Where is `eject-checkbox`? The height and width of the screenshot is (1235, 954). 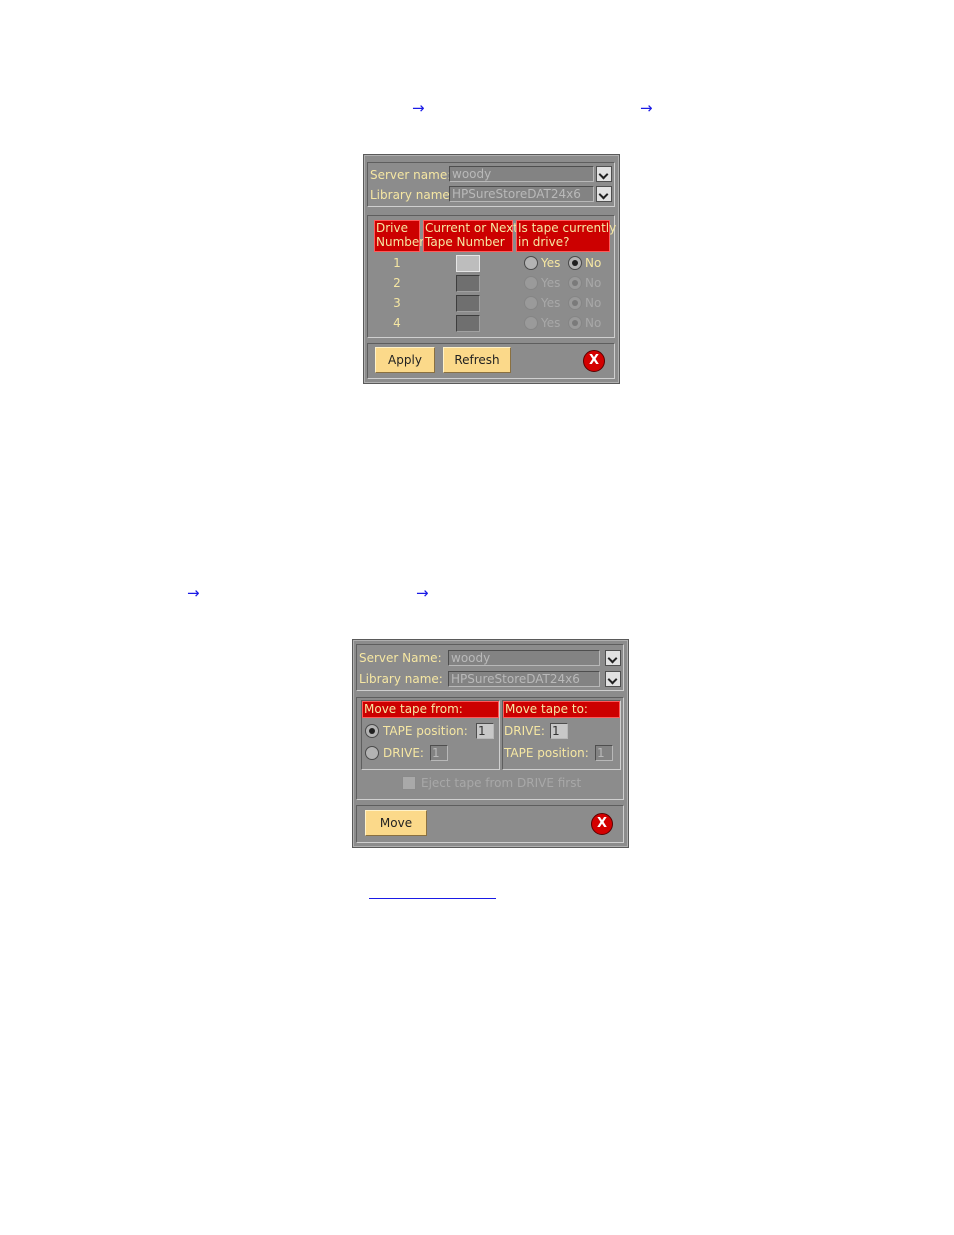 eject-checkbox is located at coordinates (409, 783).